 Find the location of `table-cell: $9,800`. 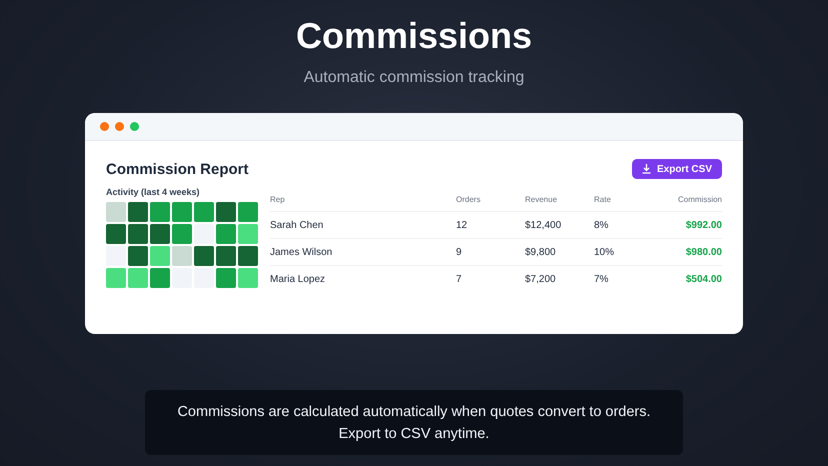

table-cell: $9,800 is located at coordinates (559, 252).